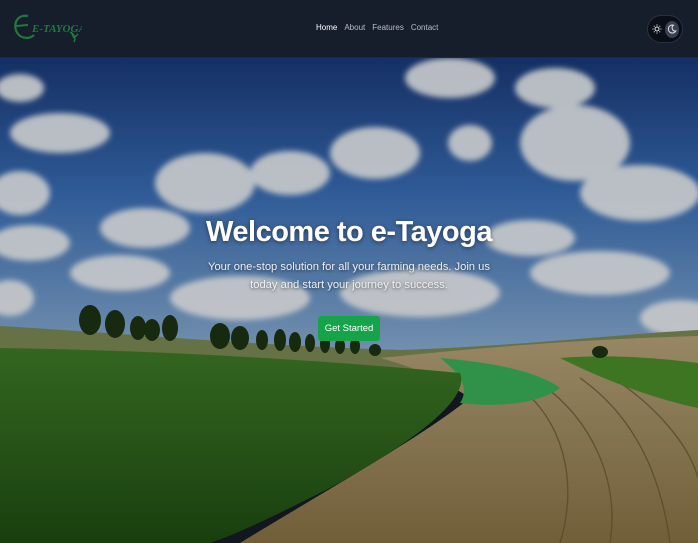 The height and width of the screenshot is (543, 698). What do you see at coordinates (349, 232) in the screenshot?
I see `hero-title: Welcome to e-Tayoga` at bounding box center [349, 232].